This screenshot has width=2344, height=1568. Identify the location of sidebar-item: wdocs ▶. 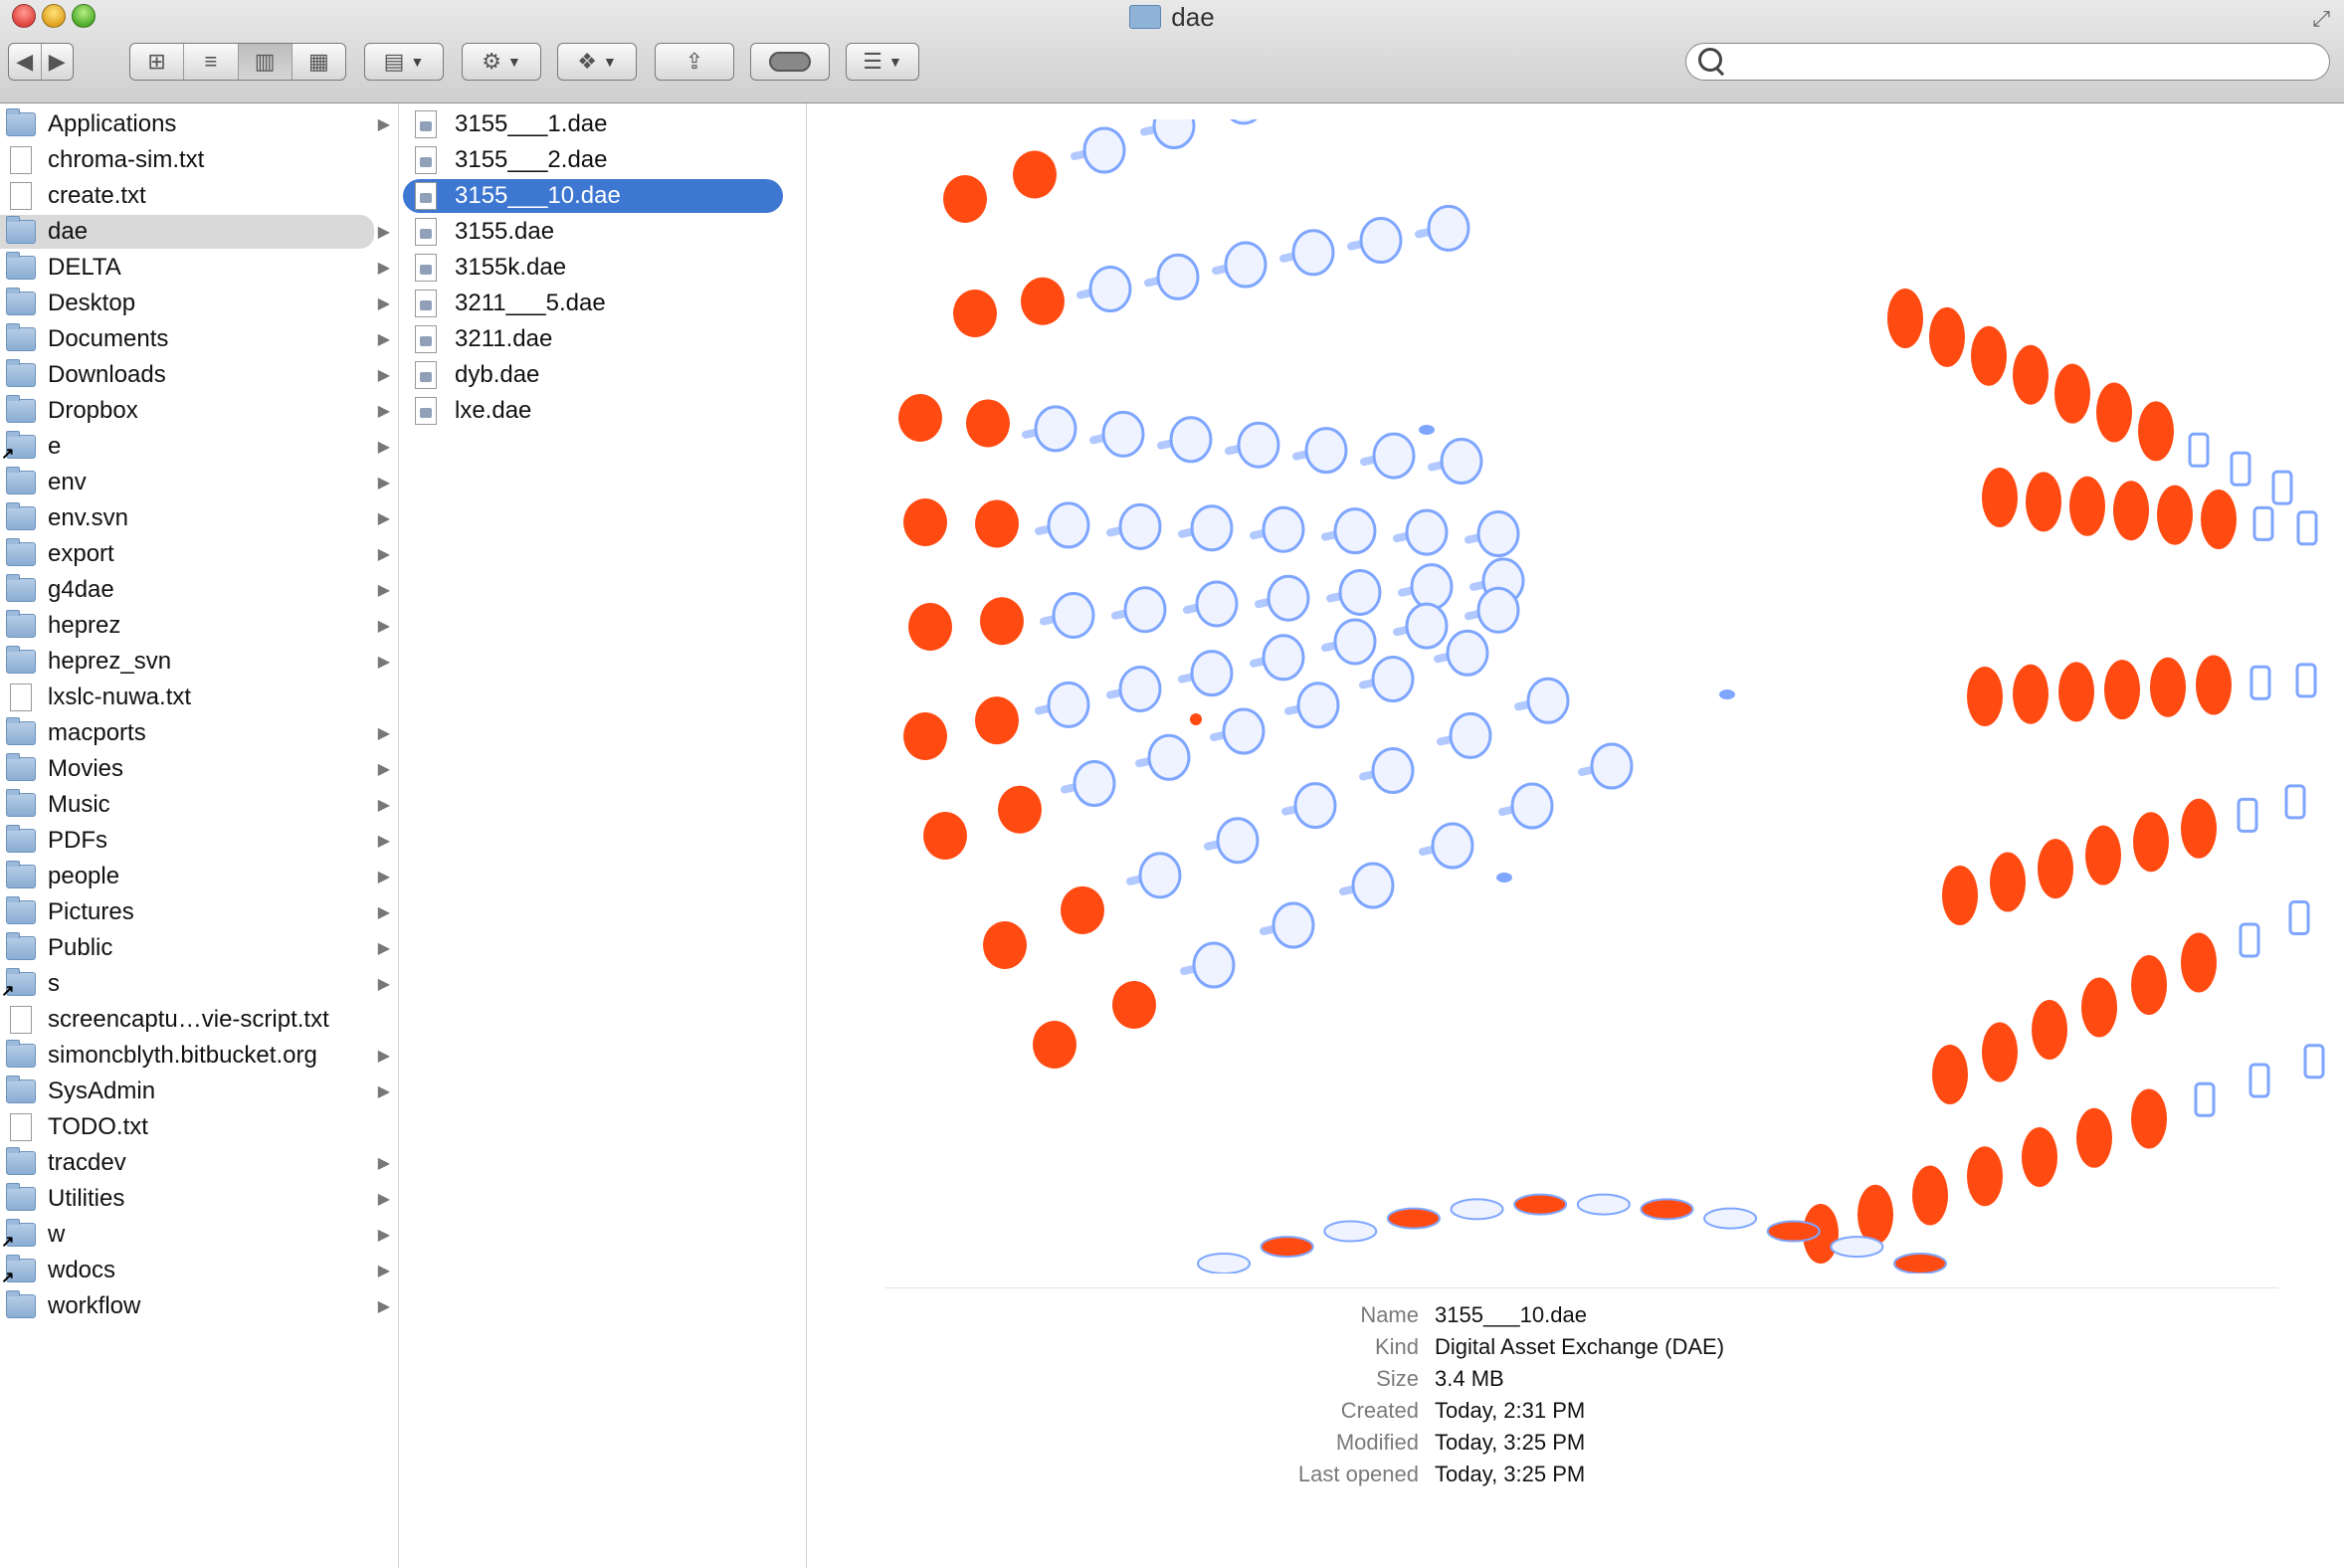
(199, 1270).